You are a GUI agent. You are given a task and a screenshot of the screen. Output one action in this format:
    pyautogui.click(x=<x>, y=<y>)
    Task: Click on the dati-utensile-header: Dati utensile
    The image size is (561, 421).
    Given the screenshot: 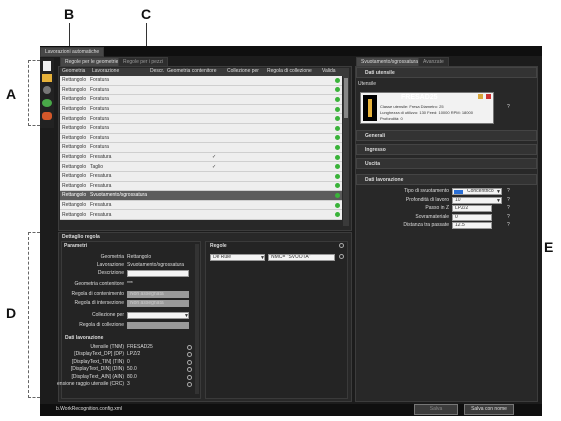 What is the action you would take?
    pyautogui.click(x=446, y=72)
    